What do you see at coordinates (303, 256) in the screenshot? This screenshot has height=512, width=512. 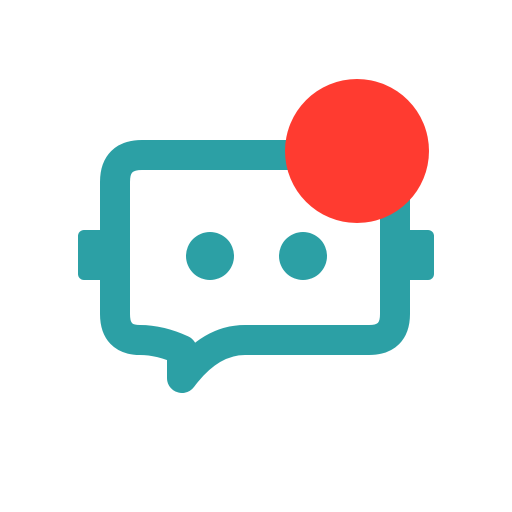 I see `right-eye` at bounding box center [303, 256].